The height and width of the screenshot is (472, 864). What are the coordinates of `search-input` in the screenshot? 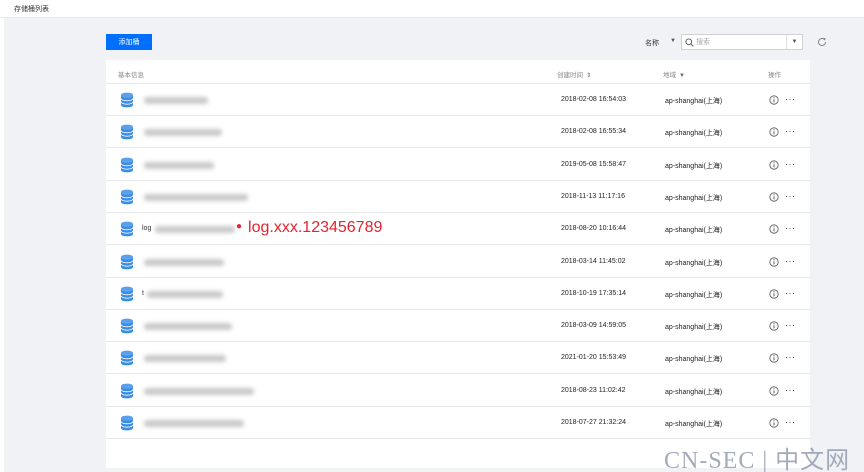 It's located at (740, 42).